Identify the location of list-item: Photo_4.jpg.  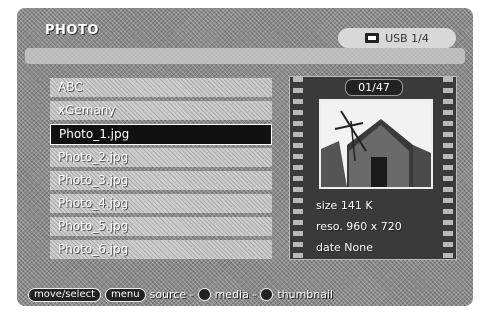
(161, 203).